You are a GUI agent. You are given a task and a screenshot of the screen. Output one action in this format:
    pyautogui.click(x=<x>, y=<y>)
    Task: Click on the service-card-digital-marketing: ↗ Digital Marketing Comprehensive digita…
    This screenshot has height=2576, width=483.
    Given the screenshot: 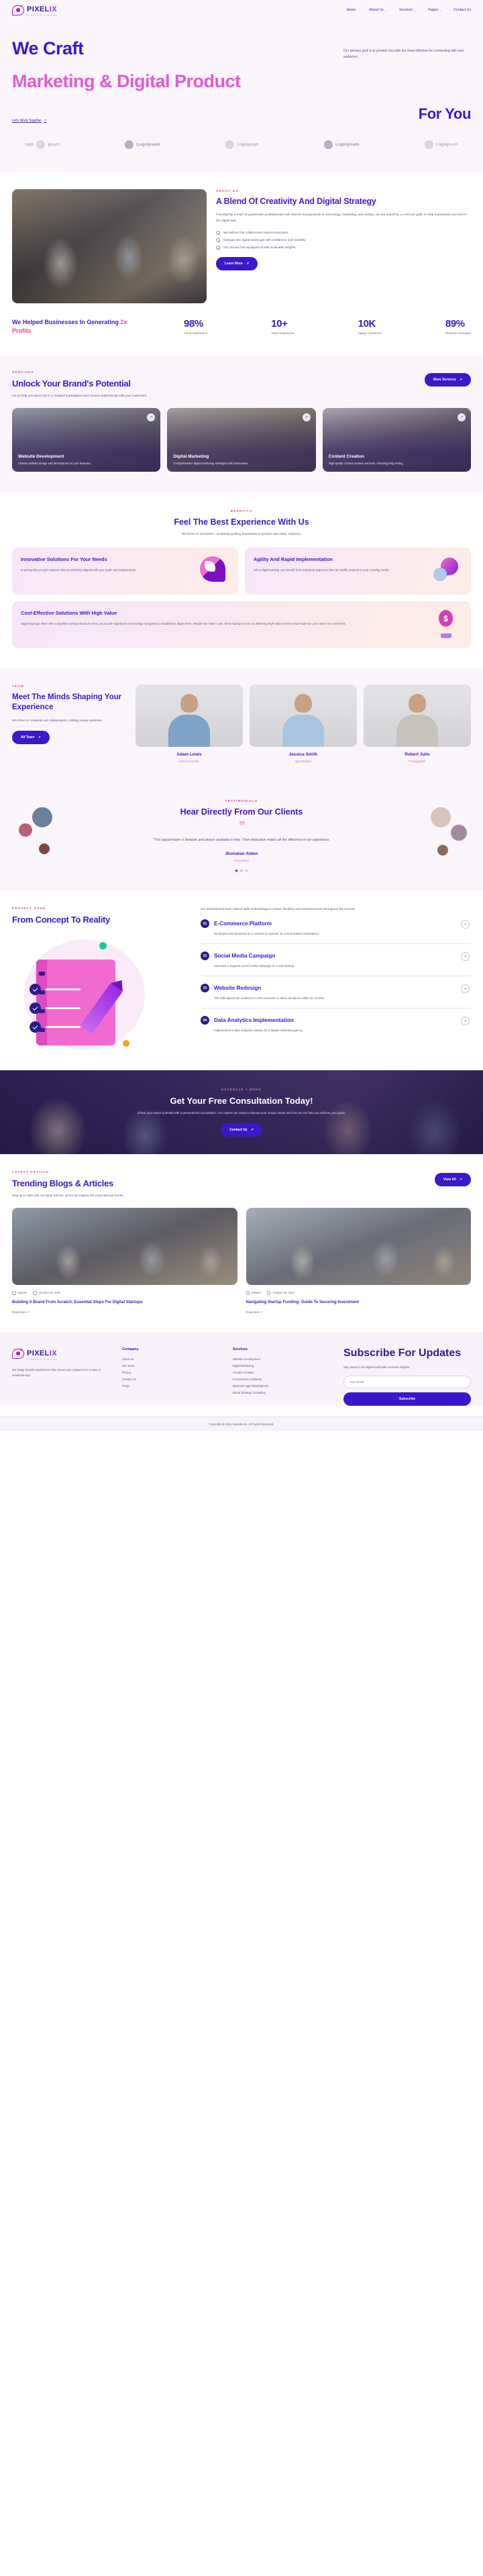 What is the action you would take?
    pyautogui.click(x=241, y=440)
    